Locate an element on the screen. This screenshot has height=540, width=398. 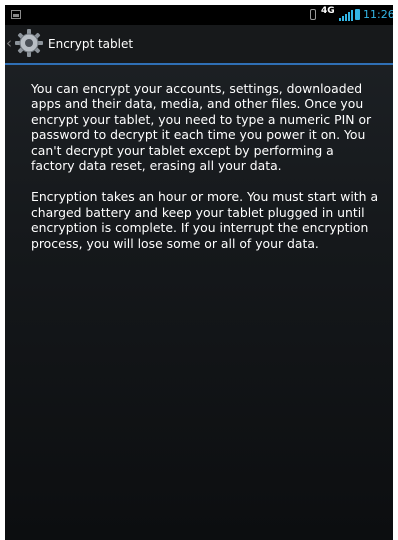
action-bar-divider is located at coordinates (199, 64).